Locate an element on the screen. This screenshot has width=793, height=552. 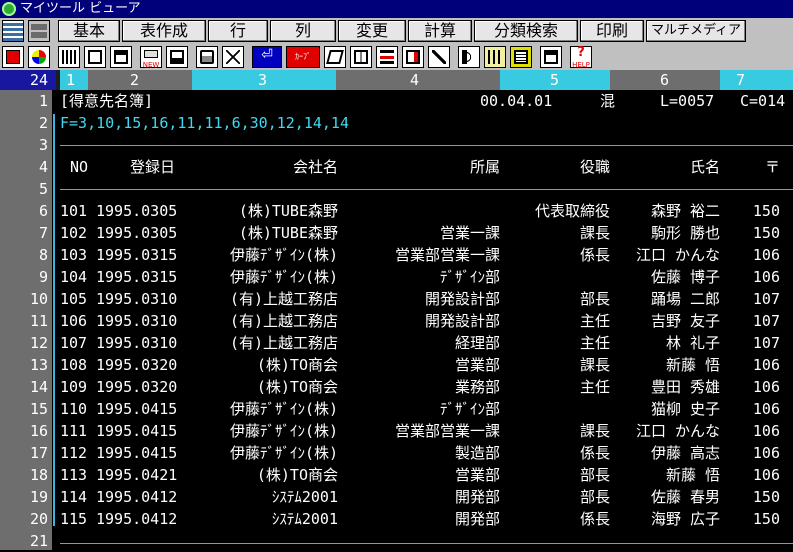
row-number: 3 is located at coordinates (24, 145).